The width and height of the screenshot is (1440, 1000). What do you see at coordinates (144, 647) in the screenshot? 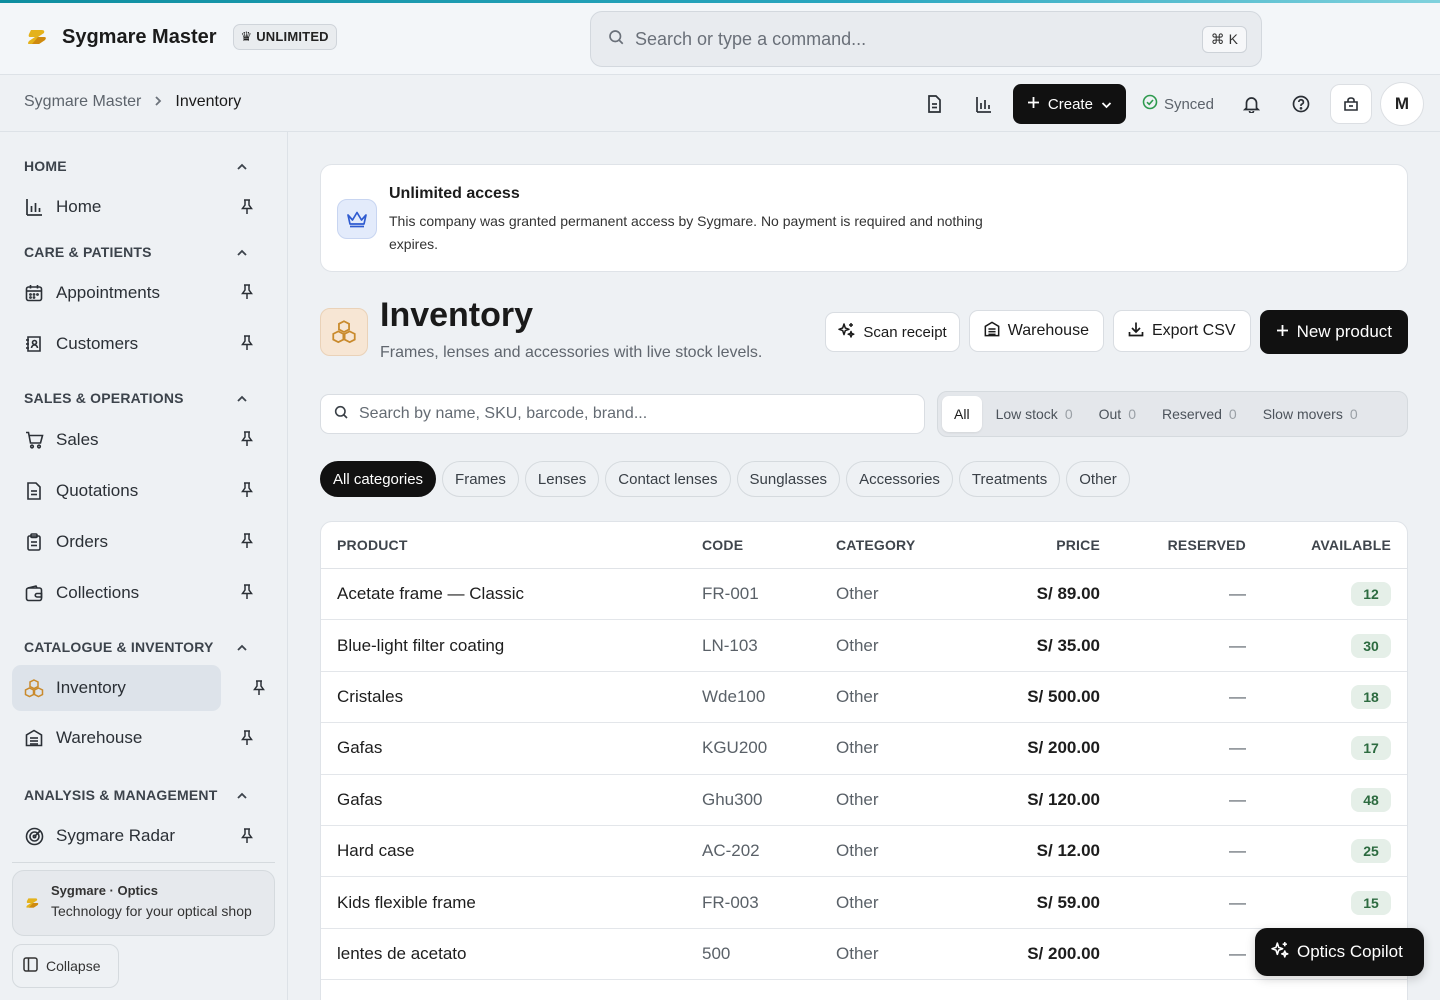
I see `sidebar-section-catalogue: CATALOGUE & INVENTORY` at bounding box center [144, 647].